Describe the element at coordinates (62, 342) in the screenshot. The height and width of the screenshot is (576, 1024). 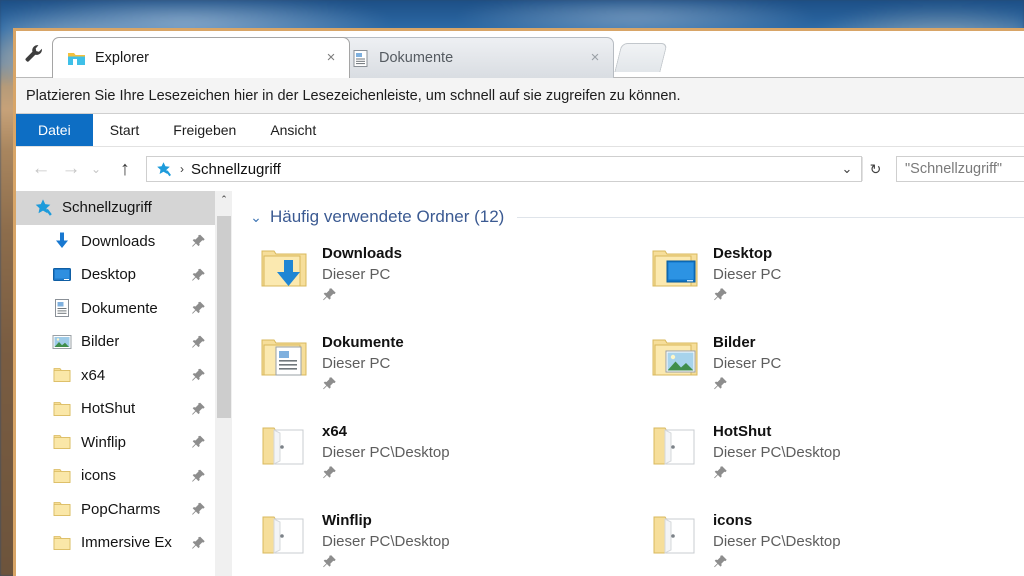
I see `picture-icon` at that location.